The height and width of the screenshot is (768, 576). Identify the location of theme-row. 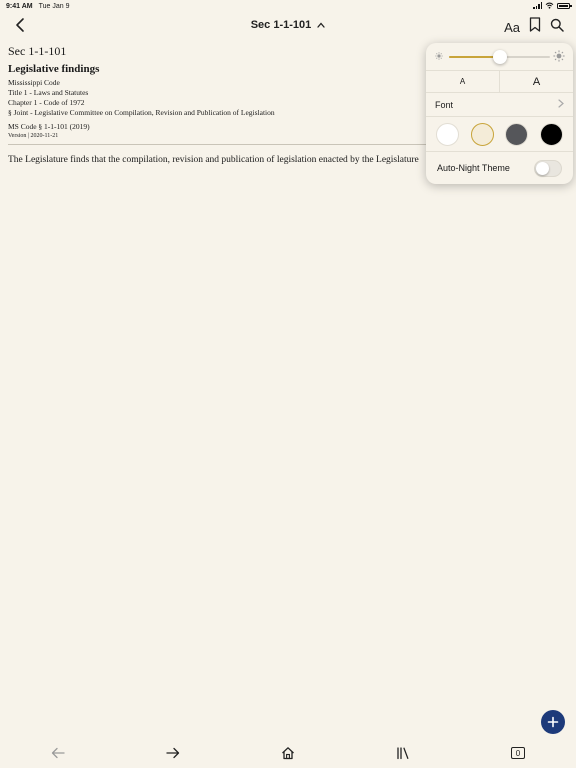
(499, 134).